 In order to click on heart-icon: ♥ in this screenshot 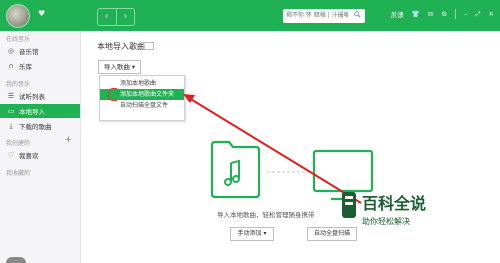, I will do `click(42, 13)`.